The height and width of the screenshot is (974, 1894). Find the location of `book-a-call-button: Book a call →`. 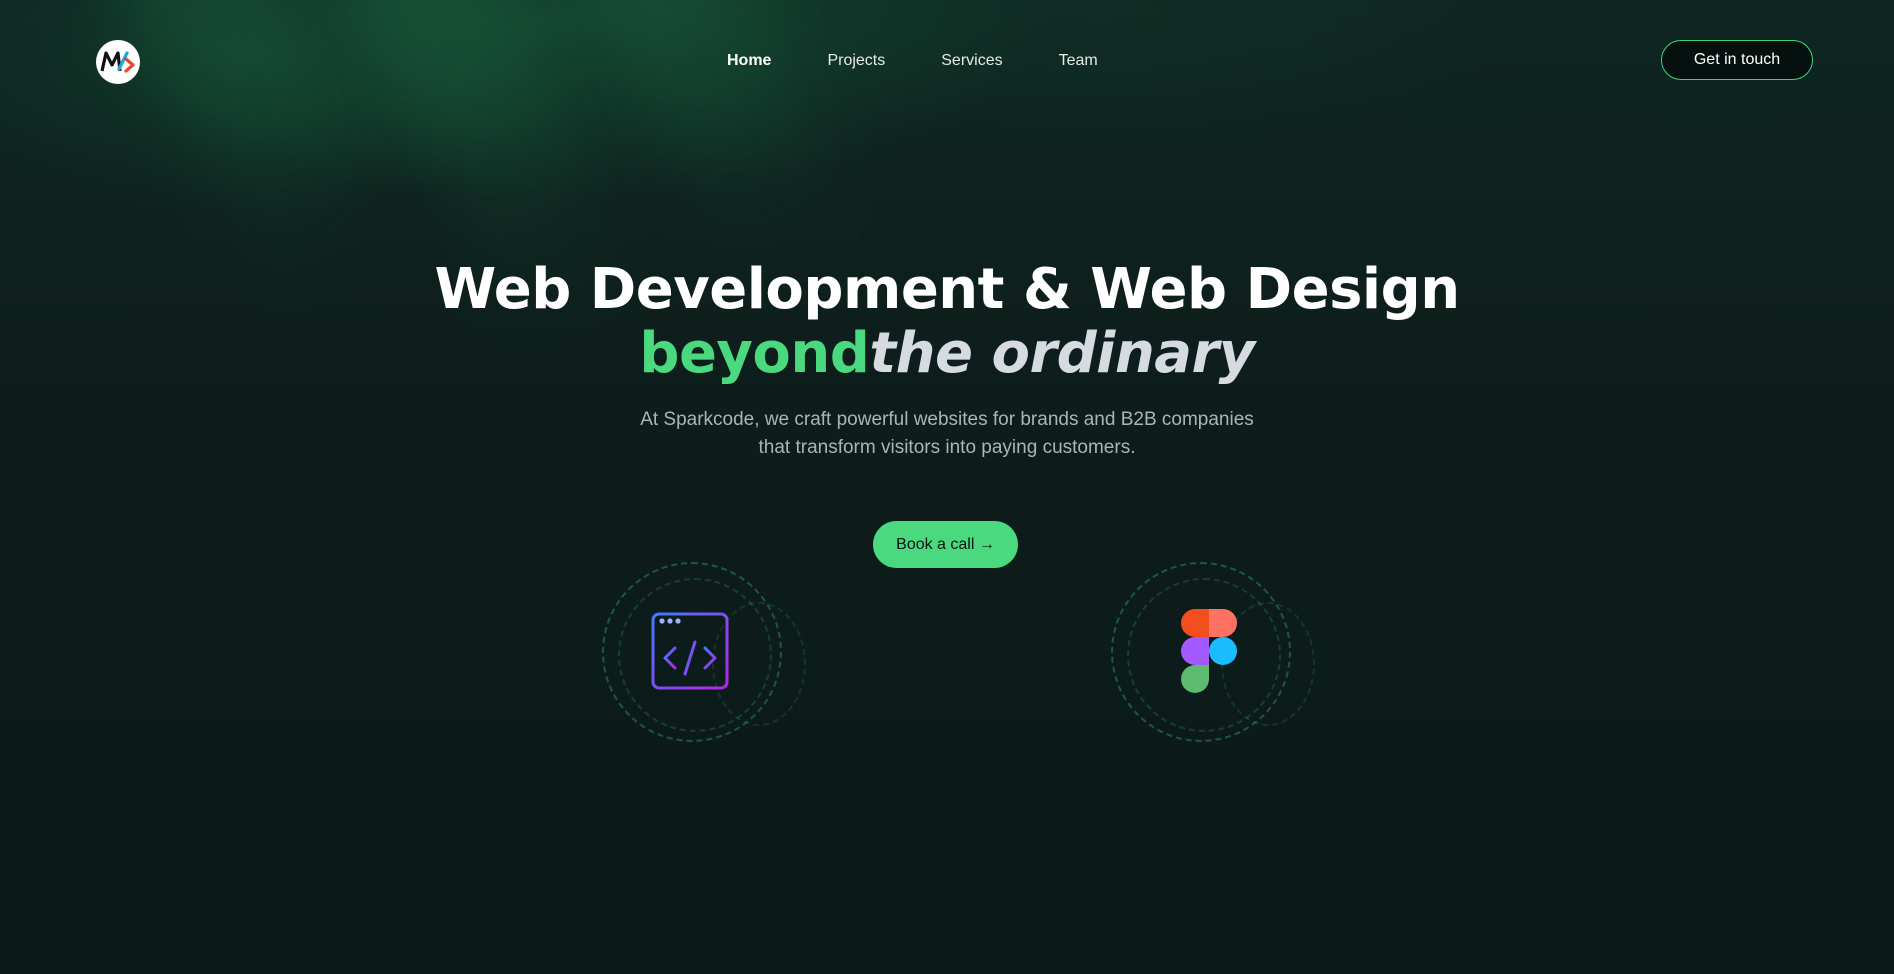

book-a-call-button: Book a call → is located at coordinates (945, 544).